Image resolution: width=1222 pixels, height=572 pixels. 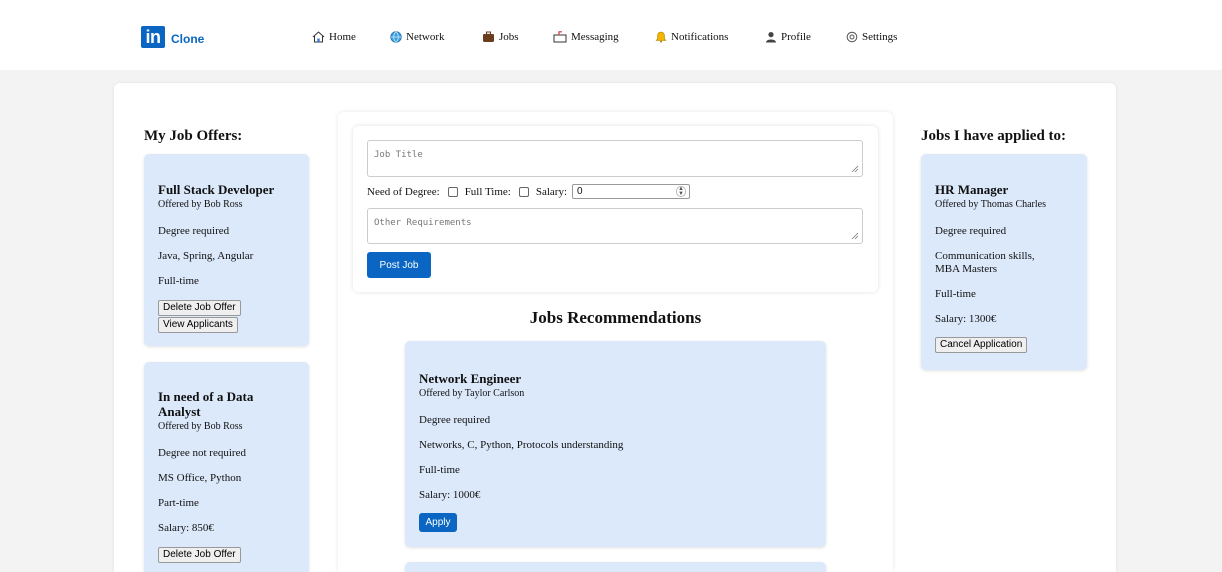 I want to click on fulltime-label: Full Time:, so click(x=487, y=191).